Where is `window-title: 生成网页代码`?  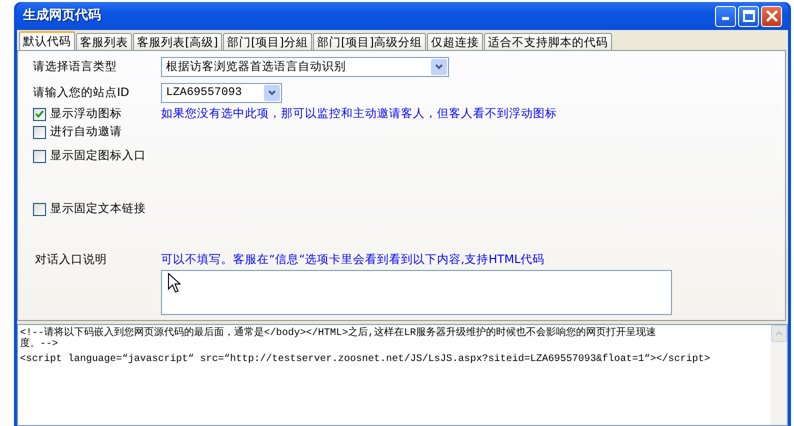
window-title: 生成网页代码 is located at coordinates (62, 16).